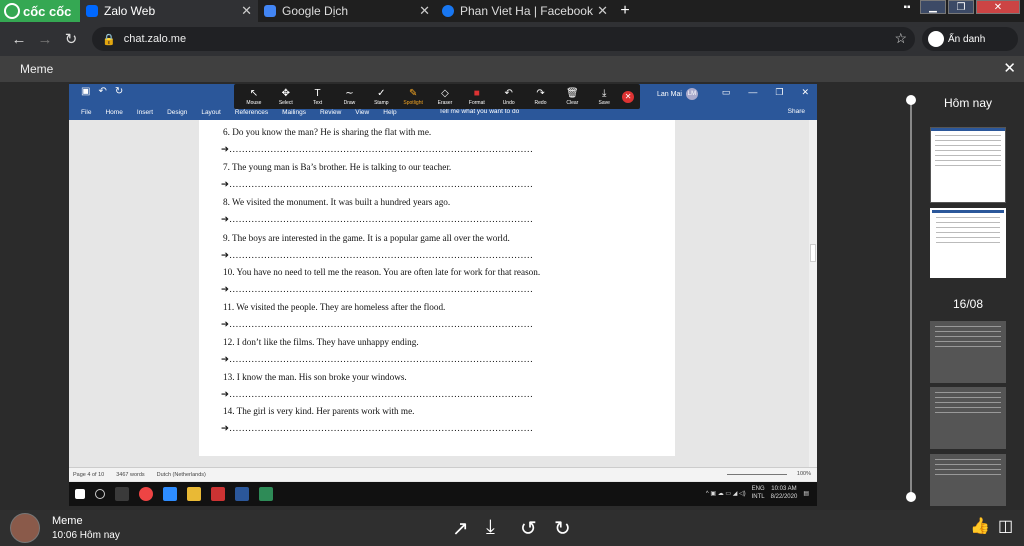 This screenshot has height=546, width=1024. Describe the element at coordinates (604, 96) in the screenshot. I see `save-icon: ⤓ Save` at that location.